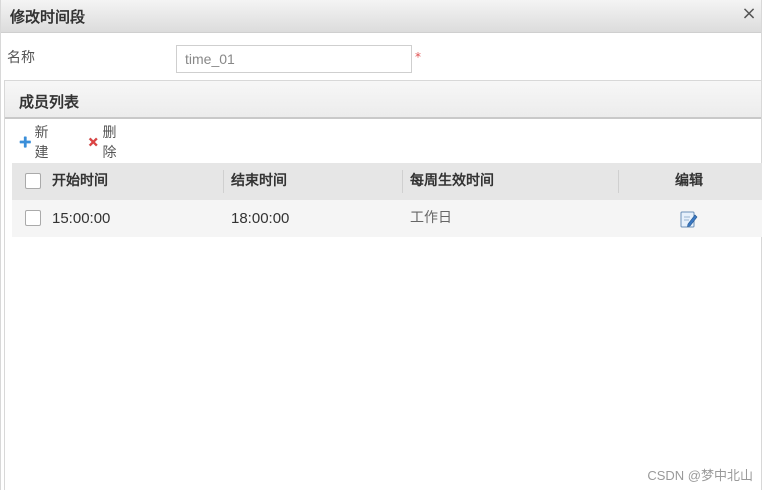  I want to click on new-button-label: 新建, so click(41, 143).